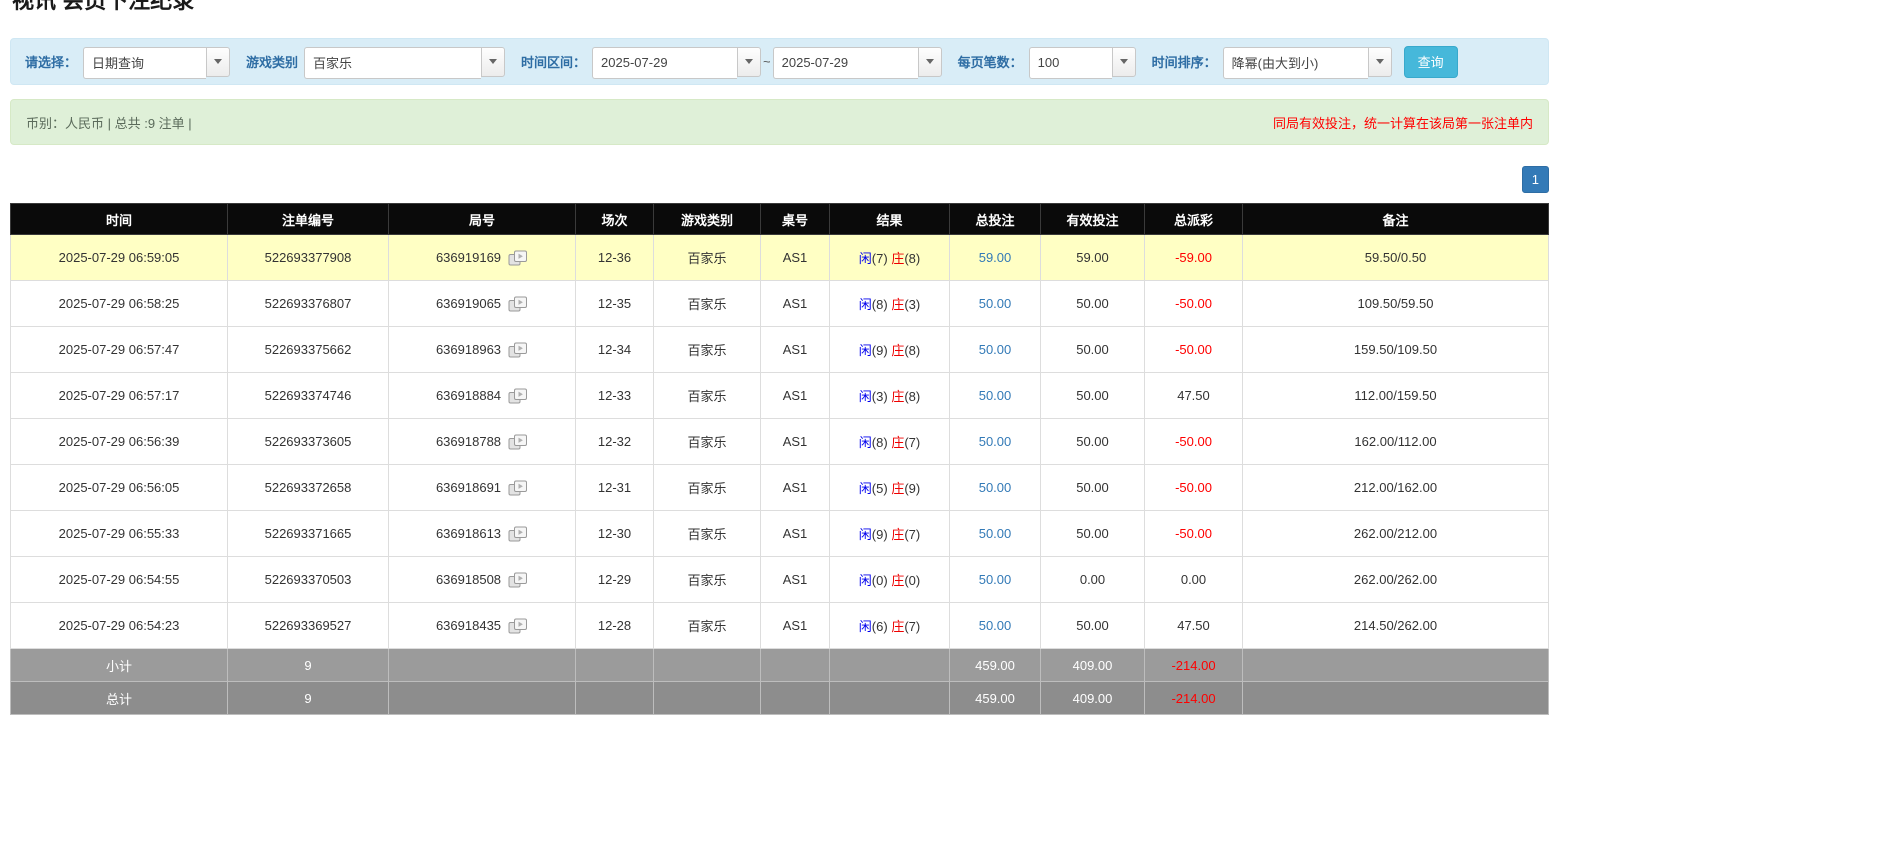  What do you see at coordinates (1193, 698) in the screenshot?
I see `footer-payout-cell: -214.00` at bounding box center [1193, 698].